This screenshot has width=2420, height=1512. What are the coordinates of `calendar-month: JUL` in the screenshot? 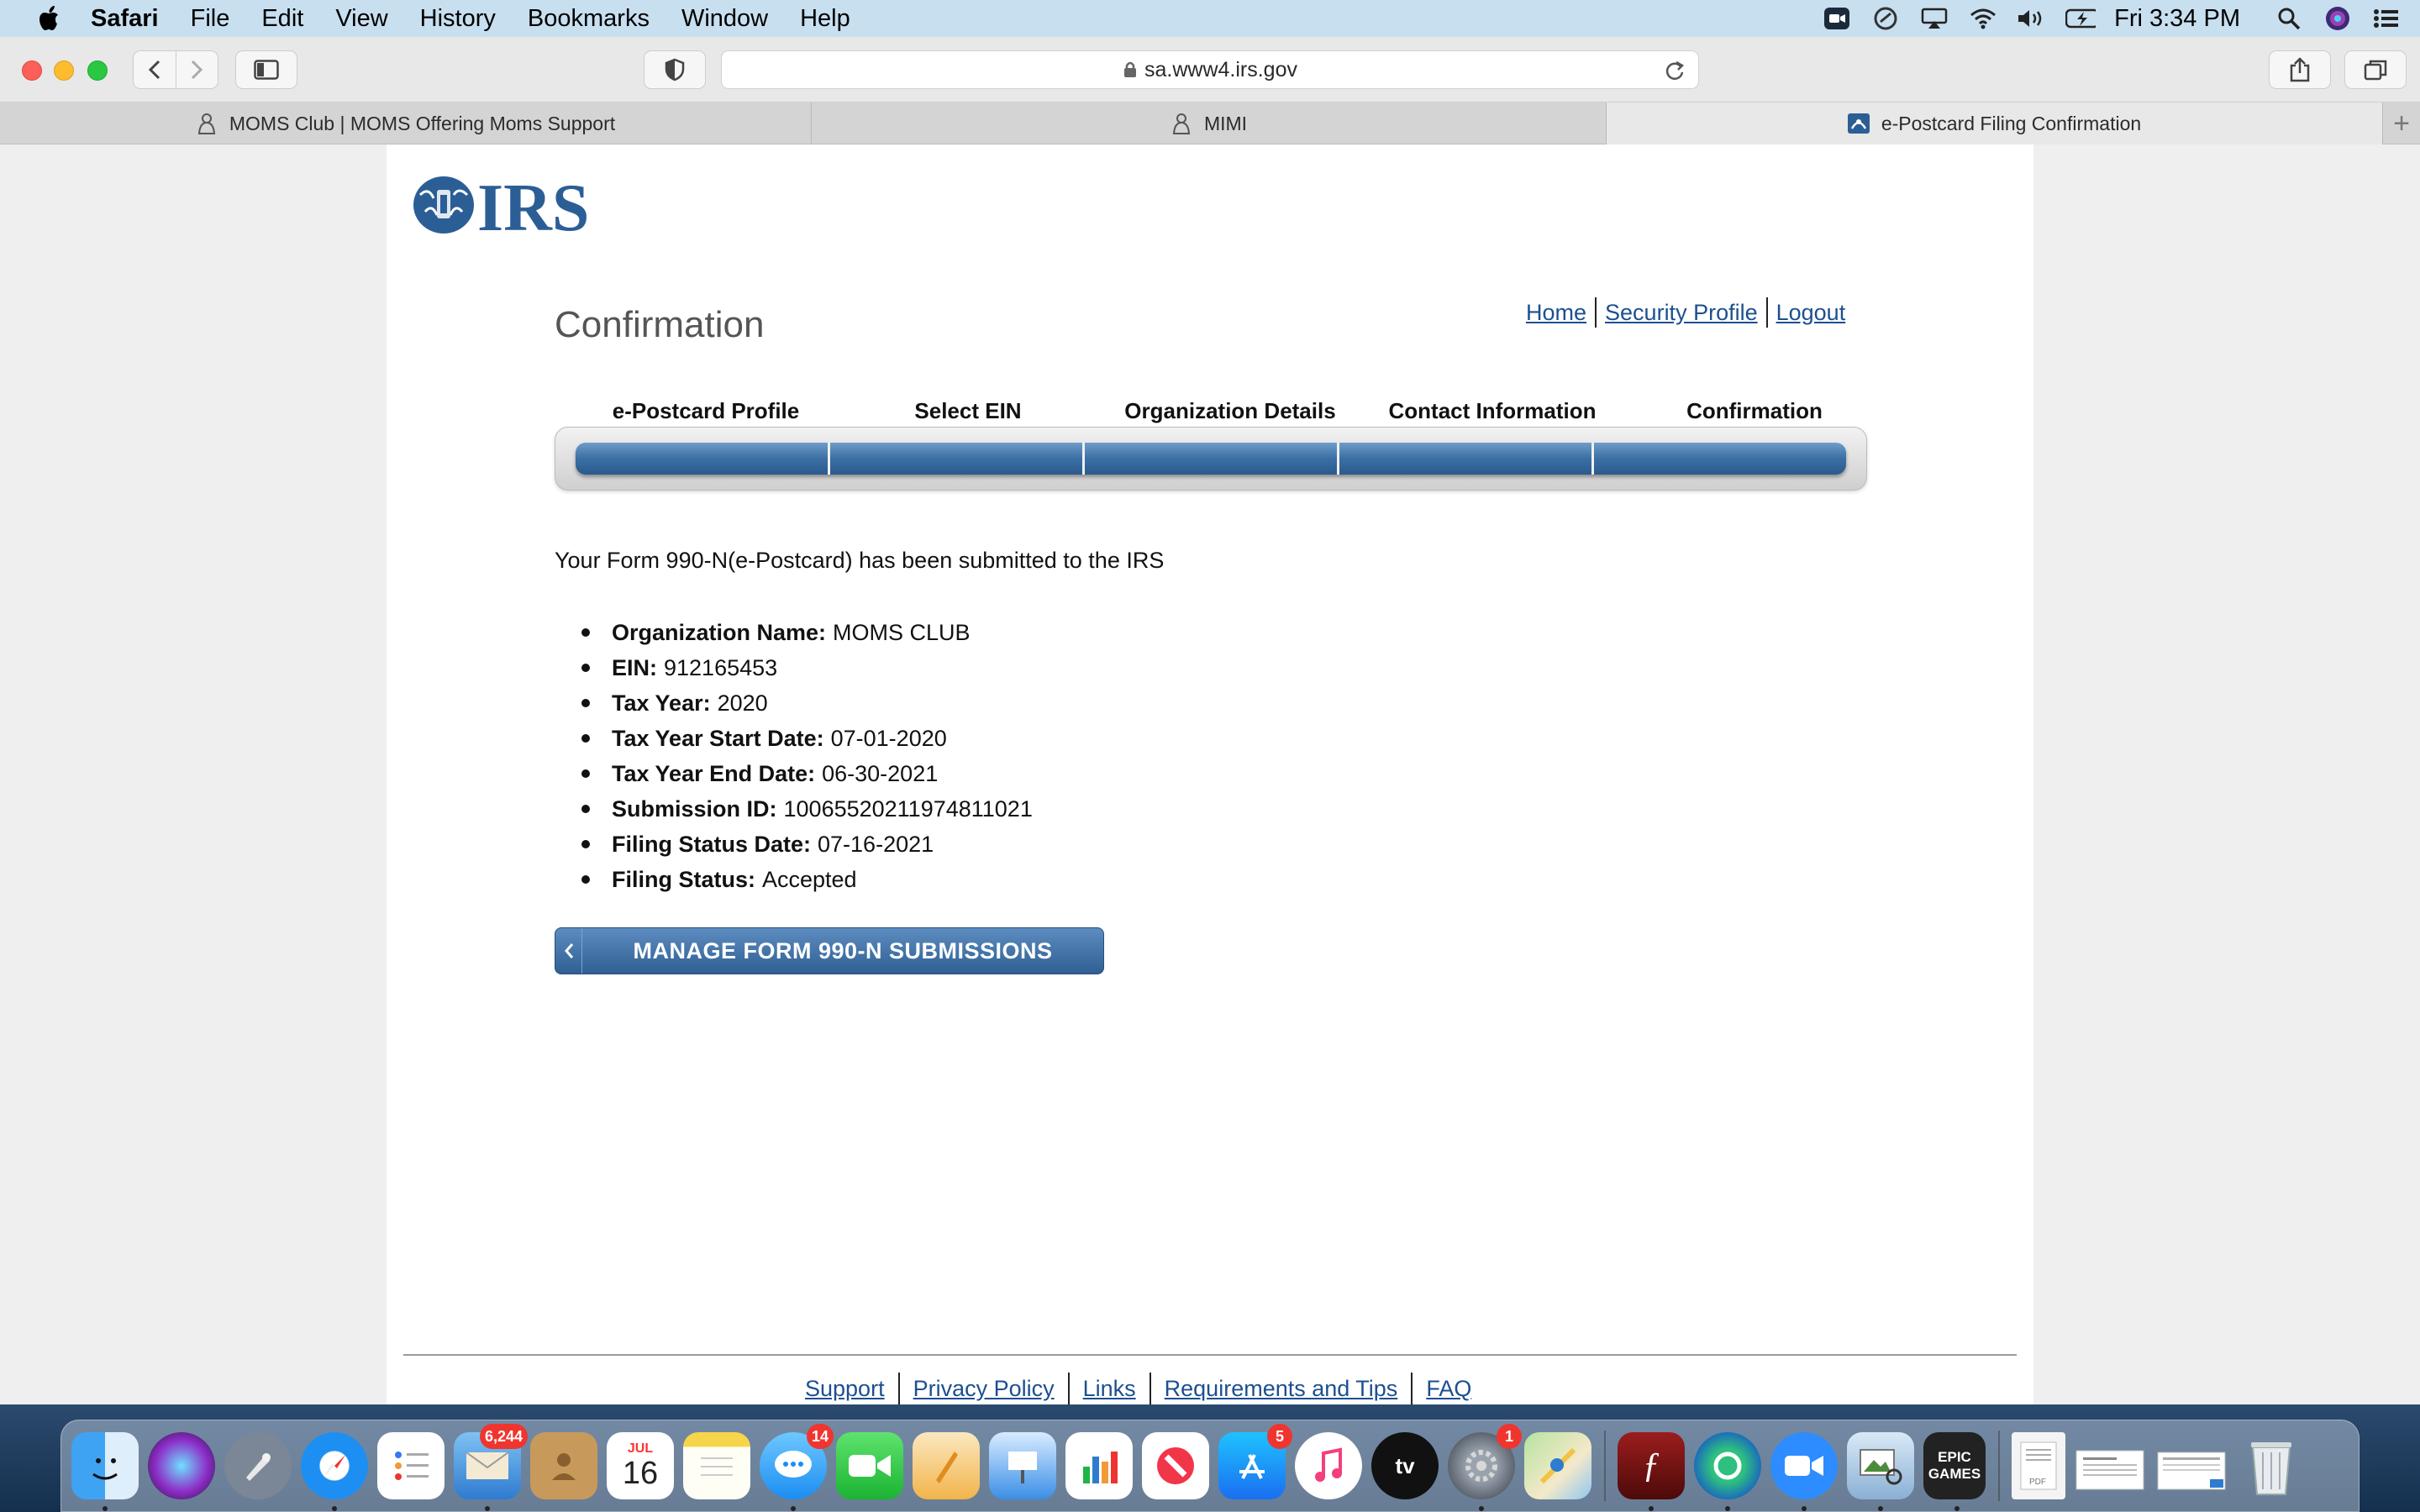 It's located at (641, 1448).